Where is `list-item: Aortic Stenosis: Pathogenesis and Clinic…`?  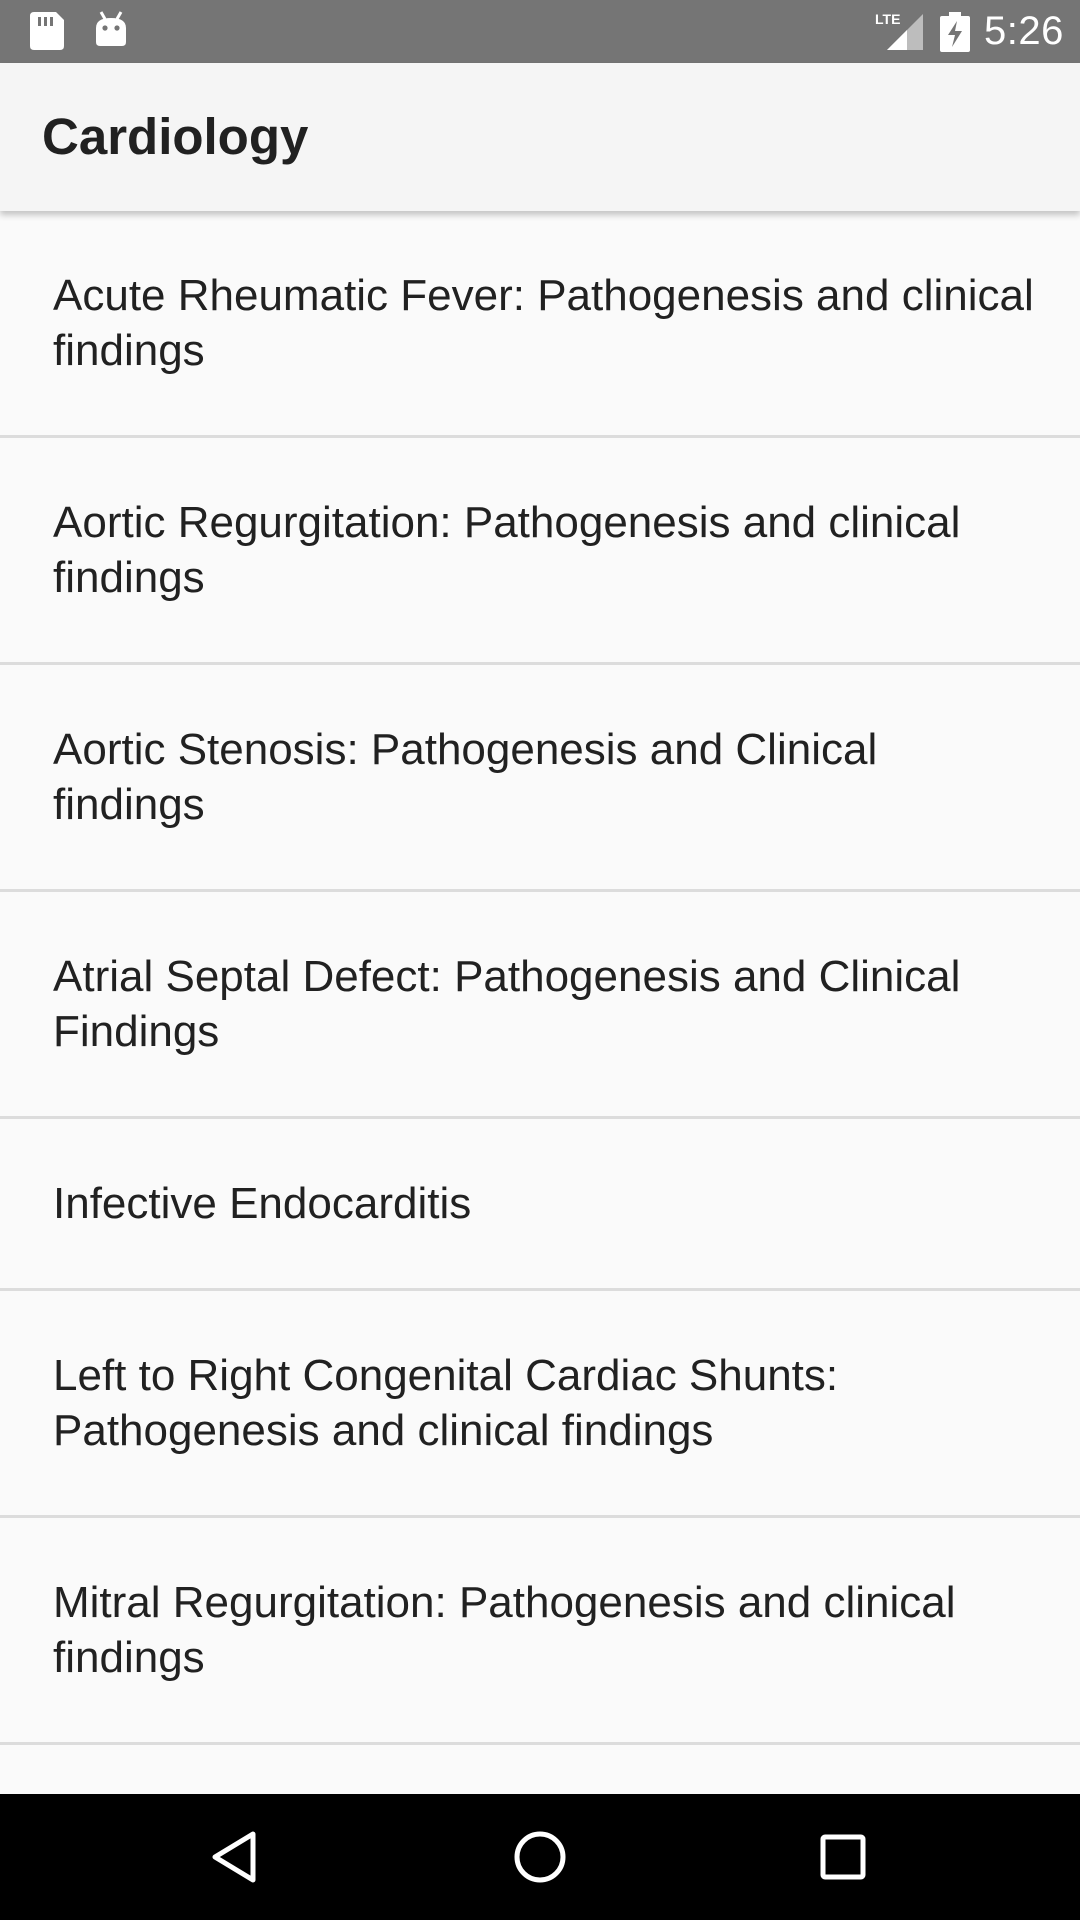 list-item: Aortic Stenosis: Pathogenesis and Clinic… is located at coordinates (540, 778).